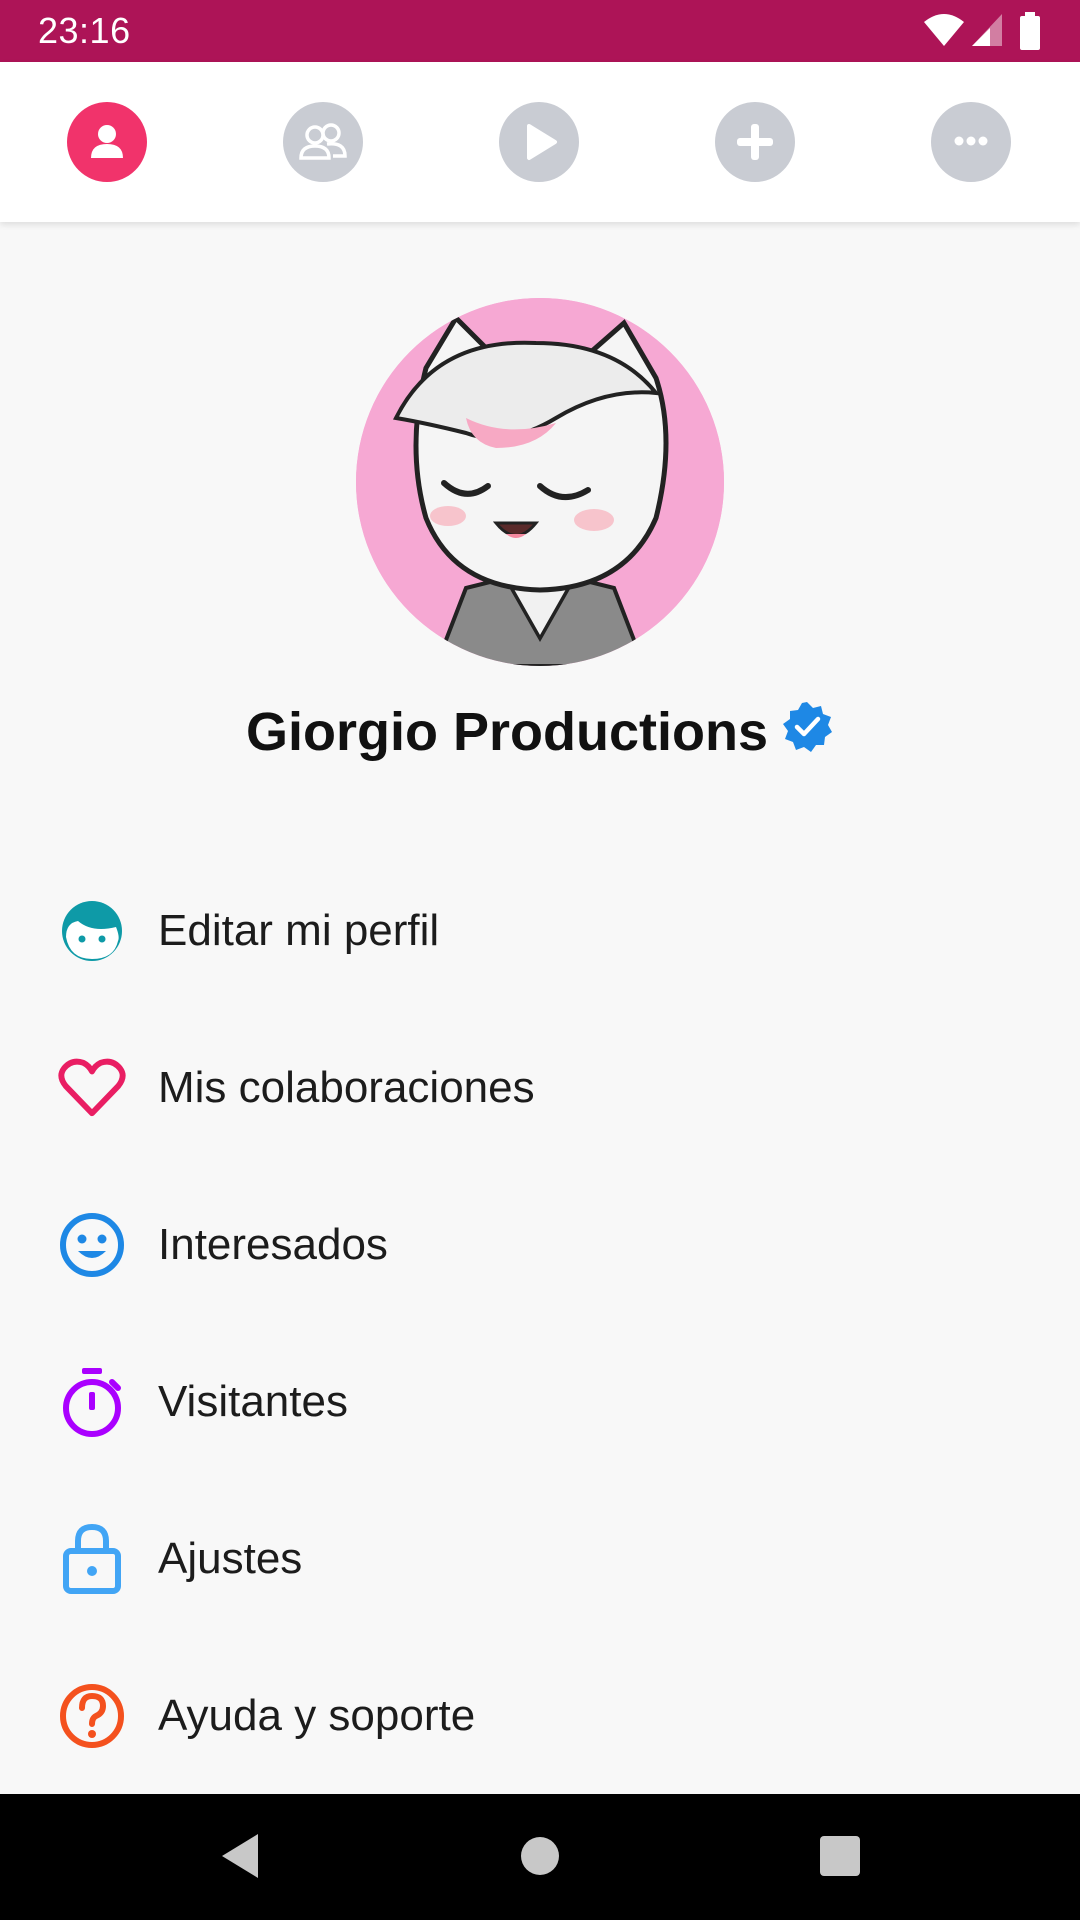  What do you see at coordinates (346, 1087) in the screenshot?
I see `menu-item-label: Mis colaboraciones` at bounding box center [346, 1087].